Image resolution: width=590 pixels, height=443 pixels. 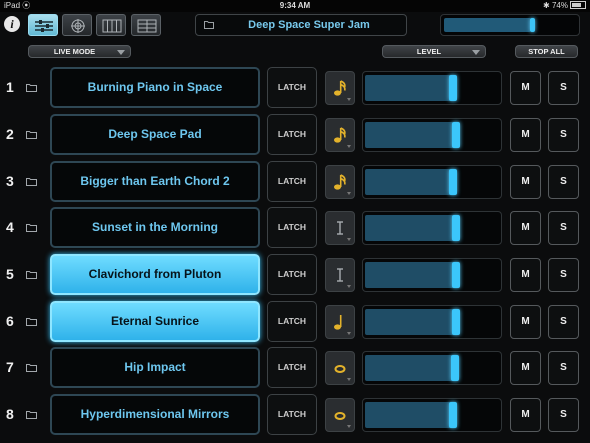 What do you see at coordinates (532, 25) in the screenshot?
I see `master-volume-thumb` at bounding box center [532, 25].